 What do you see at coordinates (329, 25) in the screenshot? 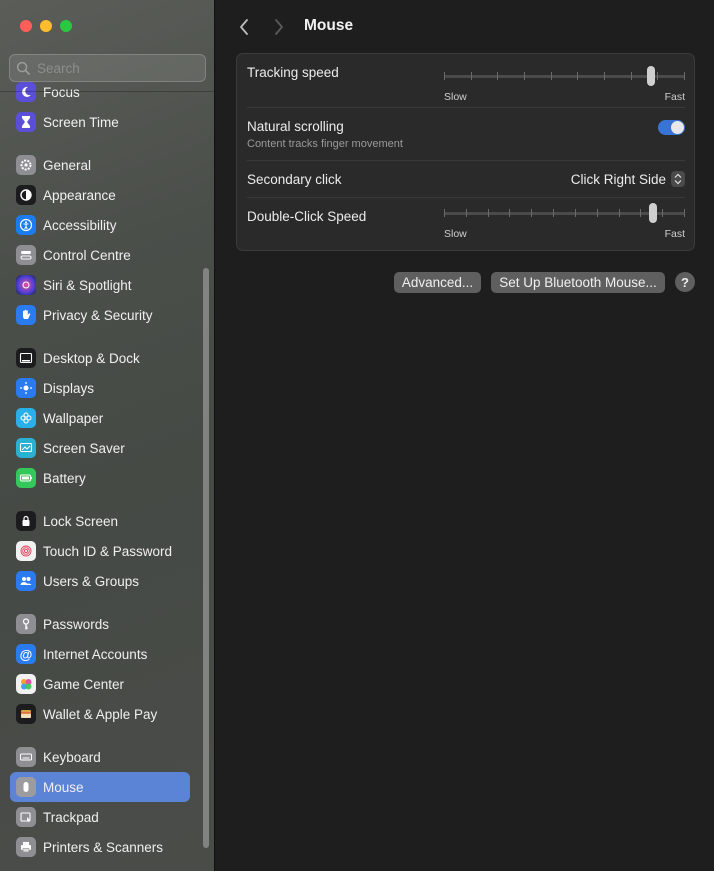
I see `page-title: Mouse` at bounding box center [329, 25].